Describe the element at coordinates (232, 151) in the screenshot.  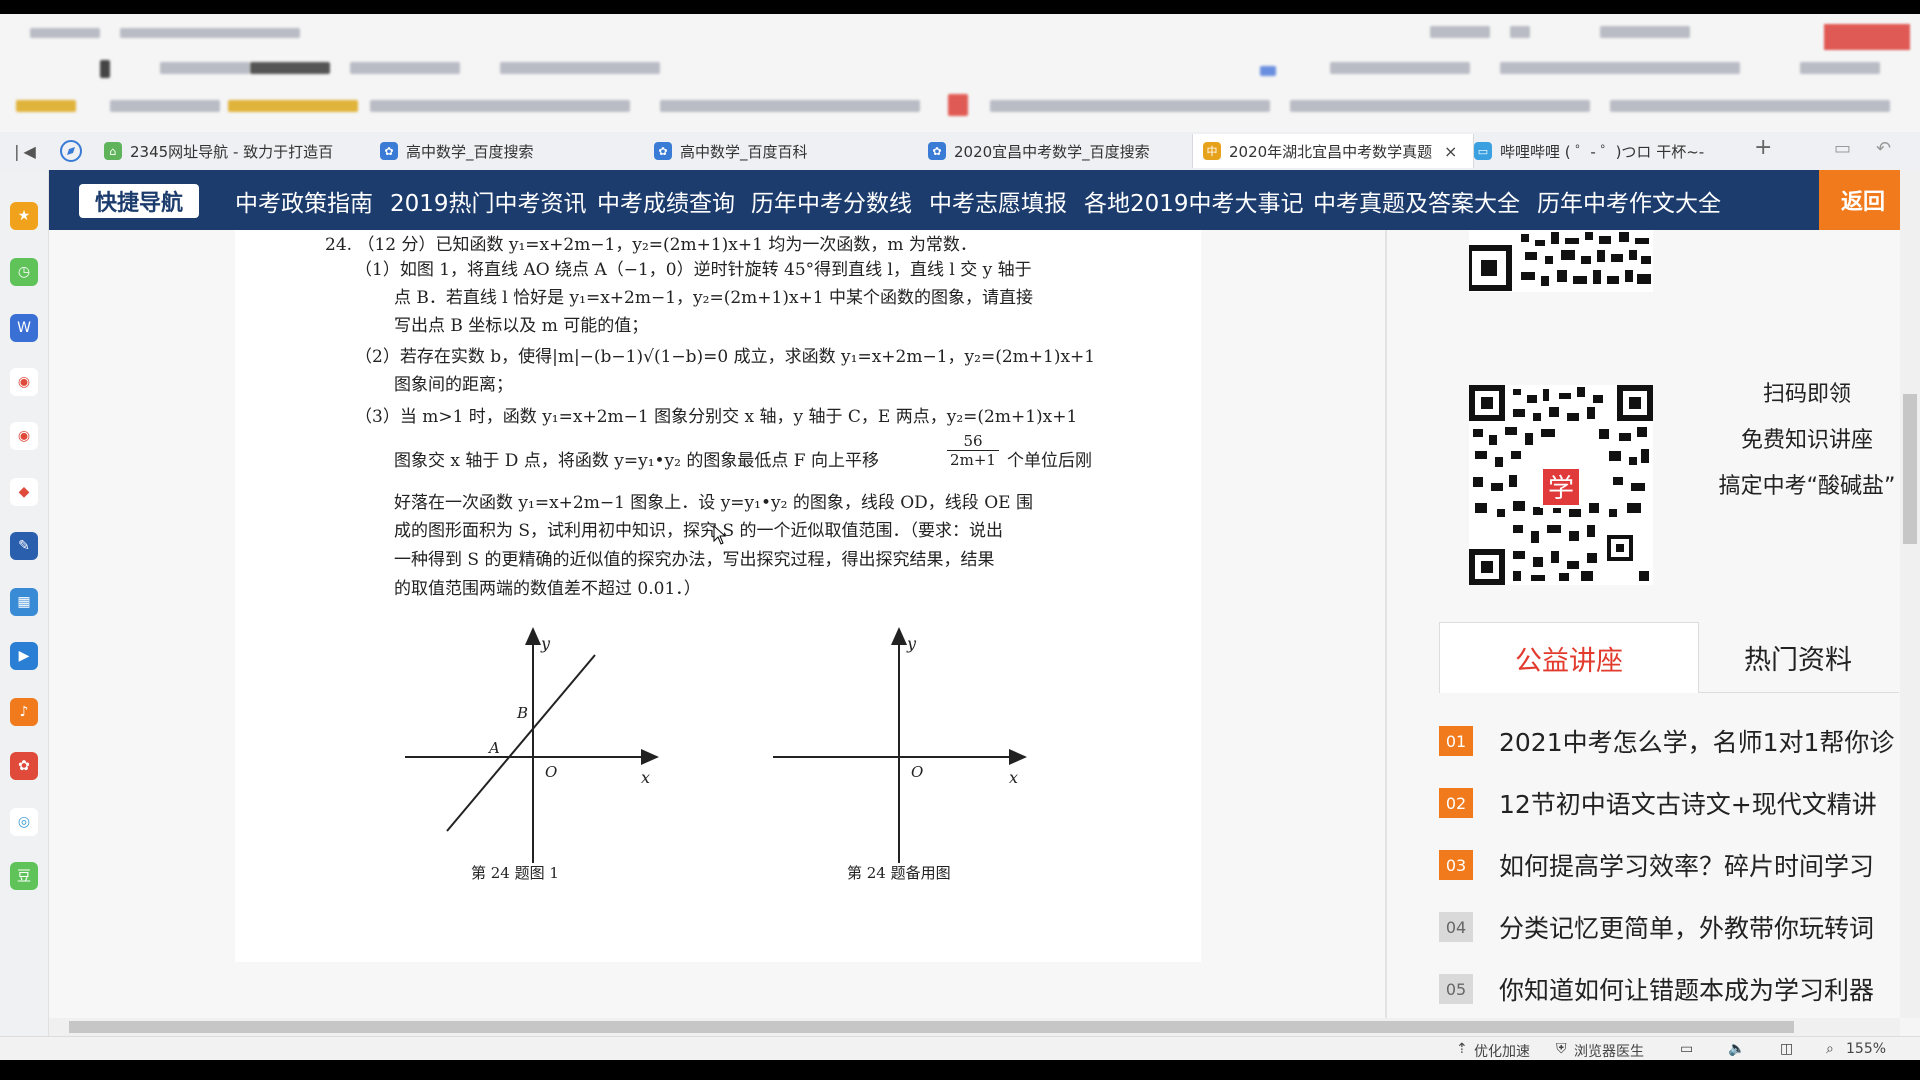
I see `tab-title: 2345网址导航 - 致力于打造百` at that location.